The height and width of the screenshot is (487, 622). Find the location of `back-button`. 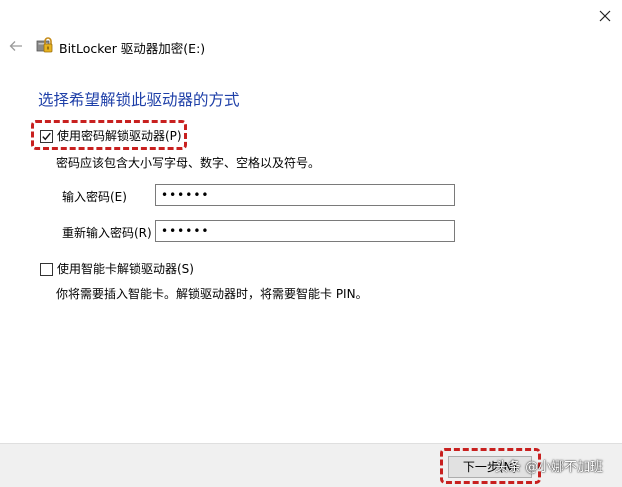

back-button is located at coordinates (16, 46).